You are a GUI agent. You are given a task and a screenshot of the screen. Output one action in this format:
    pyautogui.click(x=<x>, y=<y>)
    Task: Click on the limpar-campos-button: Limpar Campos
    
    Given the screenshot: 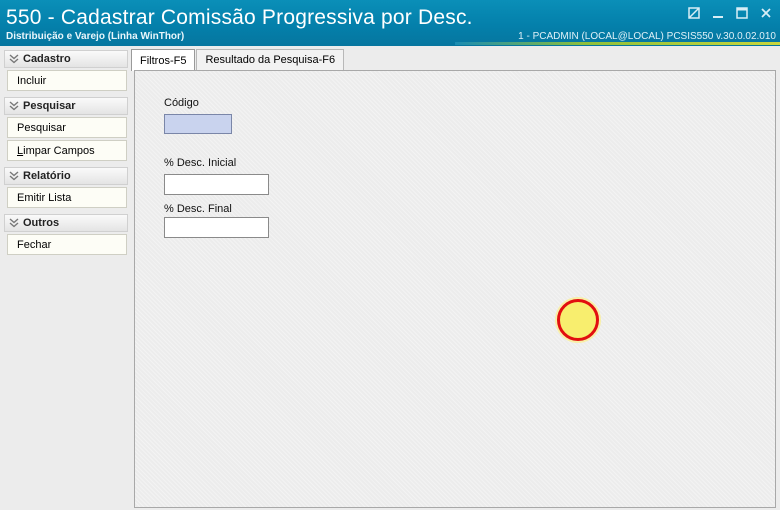 What is the action you would take?
    pyautogui.click(x=67, y=150)
    